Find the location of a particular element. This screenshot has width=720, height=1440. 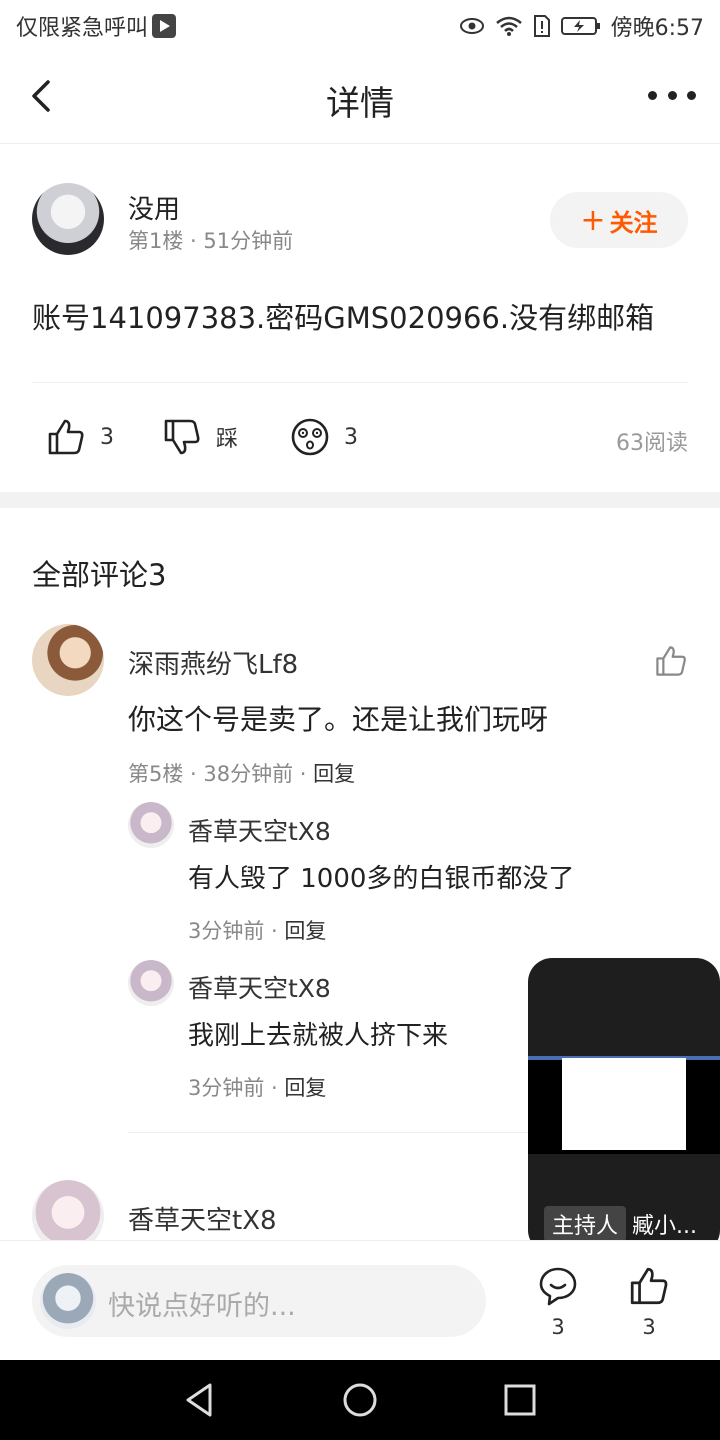

comment-count: 3 is located at coordinates (558, 1327).